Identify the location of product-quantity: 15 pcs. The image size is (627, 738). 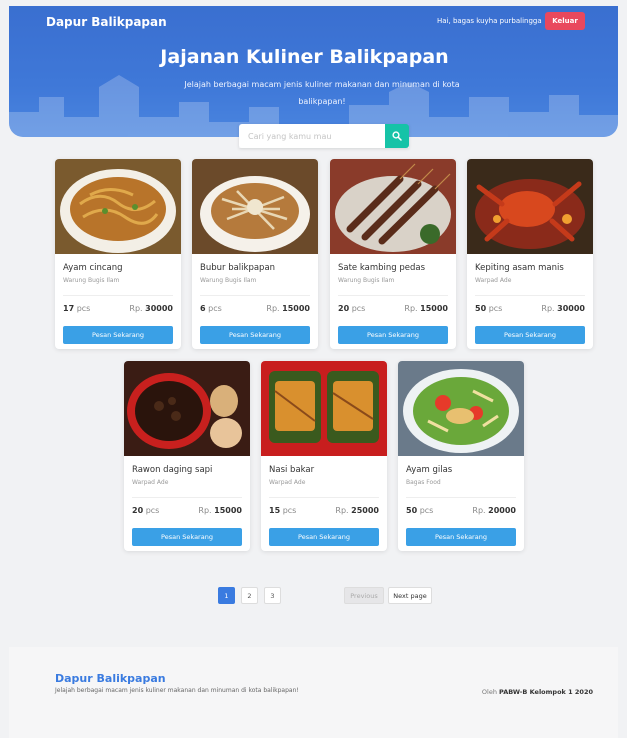
(282, 510).